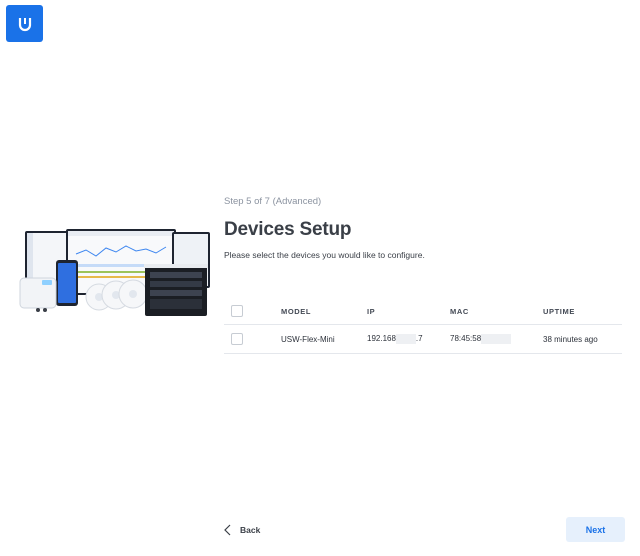  What do you see at coordinates (250, 530) in the screenshot?
I see `back-label: Back` at bounding box center [250, 530].